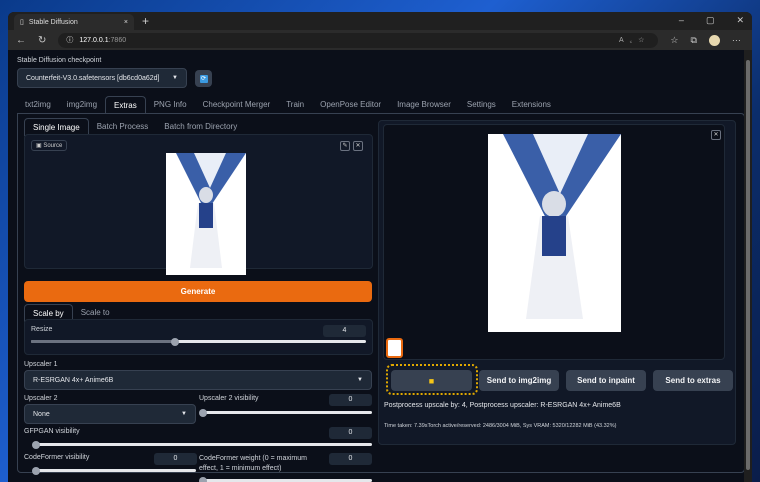  What do you see at coordinates (531, 105) in the screenshot?
I see `tab-extensions: Extensions` at bounding box center [531, 105].